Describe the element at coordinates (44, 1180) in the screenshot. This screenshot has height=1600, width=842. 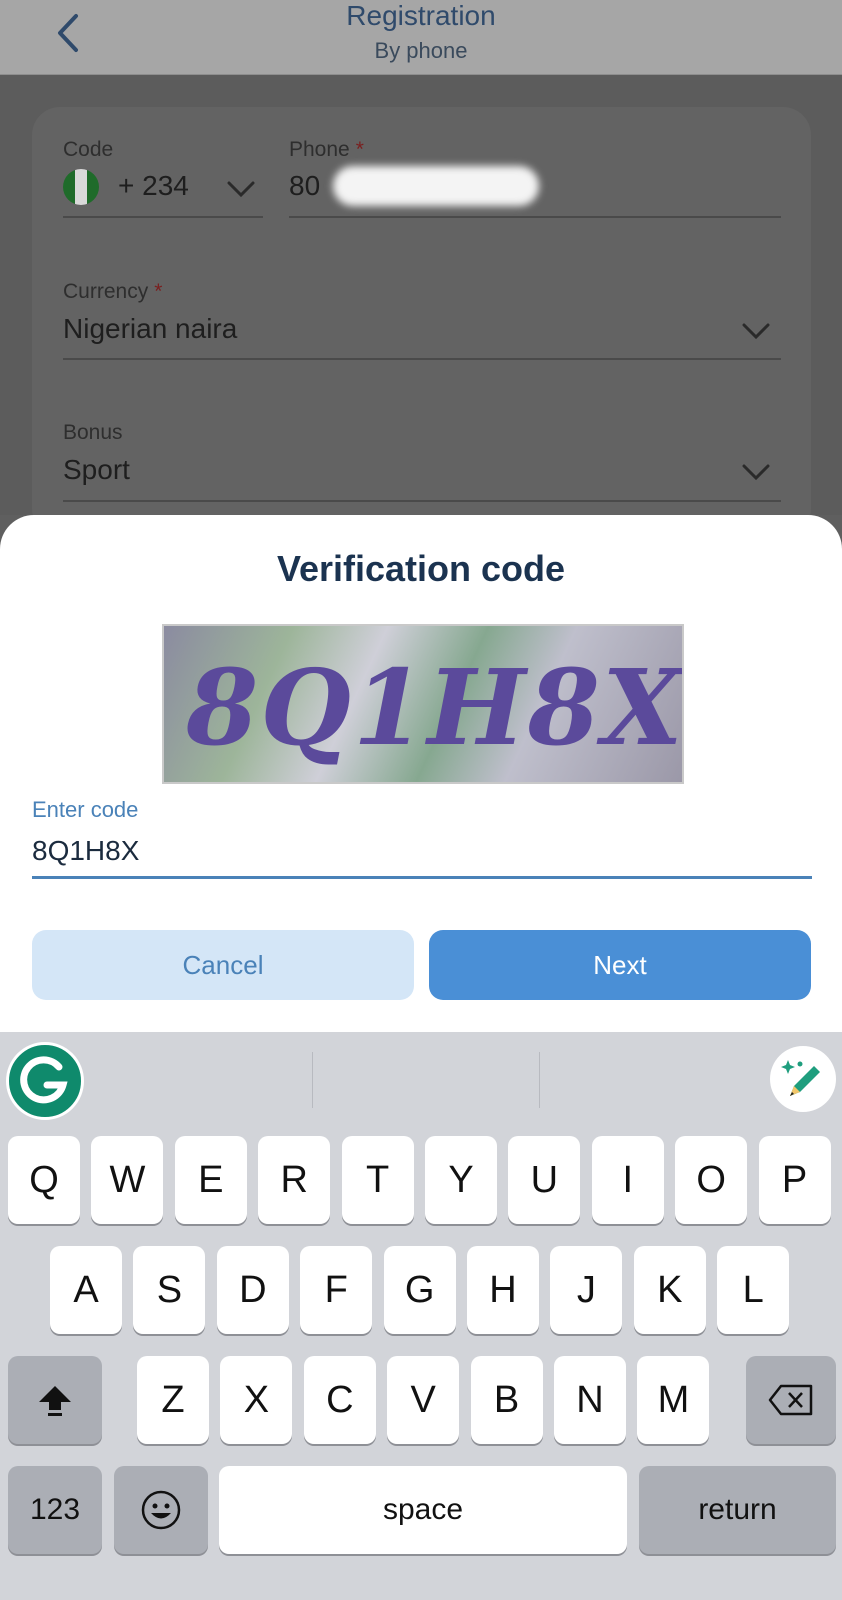
I see `key-q: Q` at that location.